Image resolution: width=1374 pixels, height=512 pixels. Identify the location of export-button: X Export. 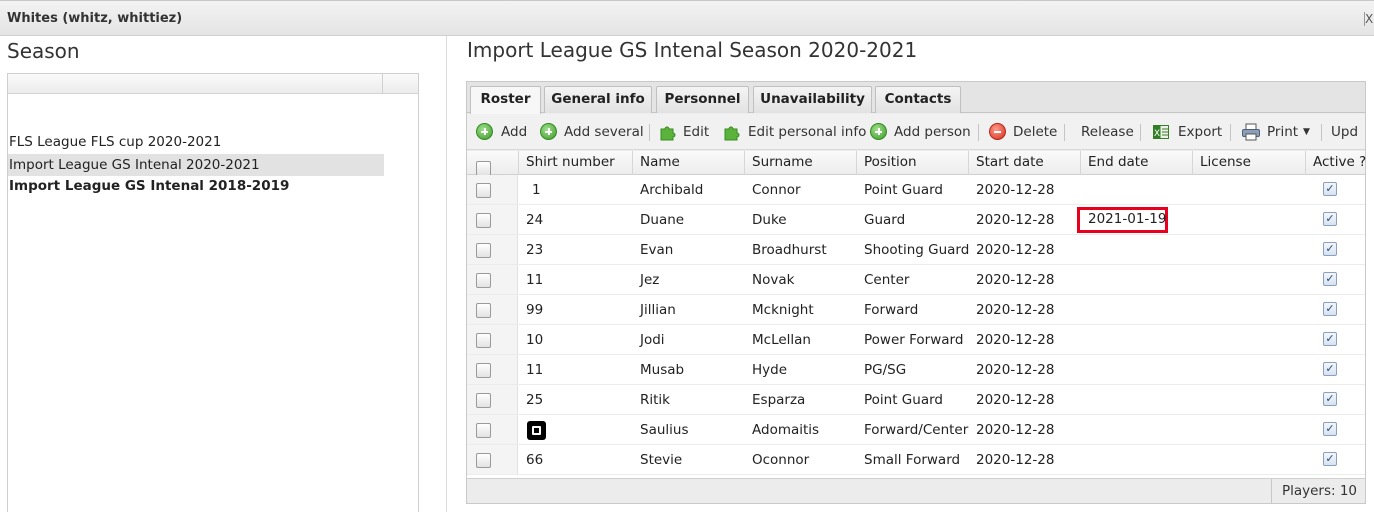
(1187, 132).